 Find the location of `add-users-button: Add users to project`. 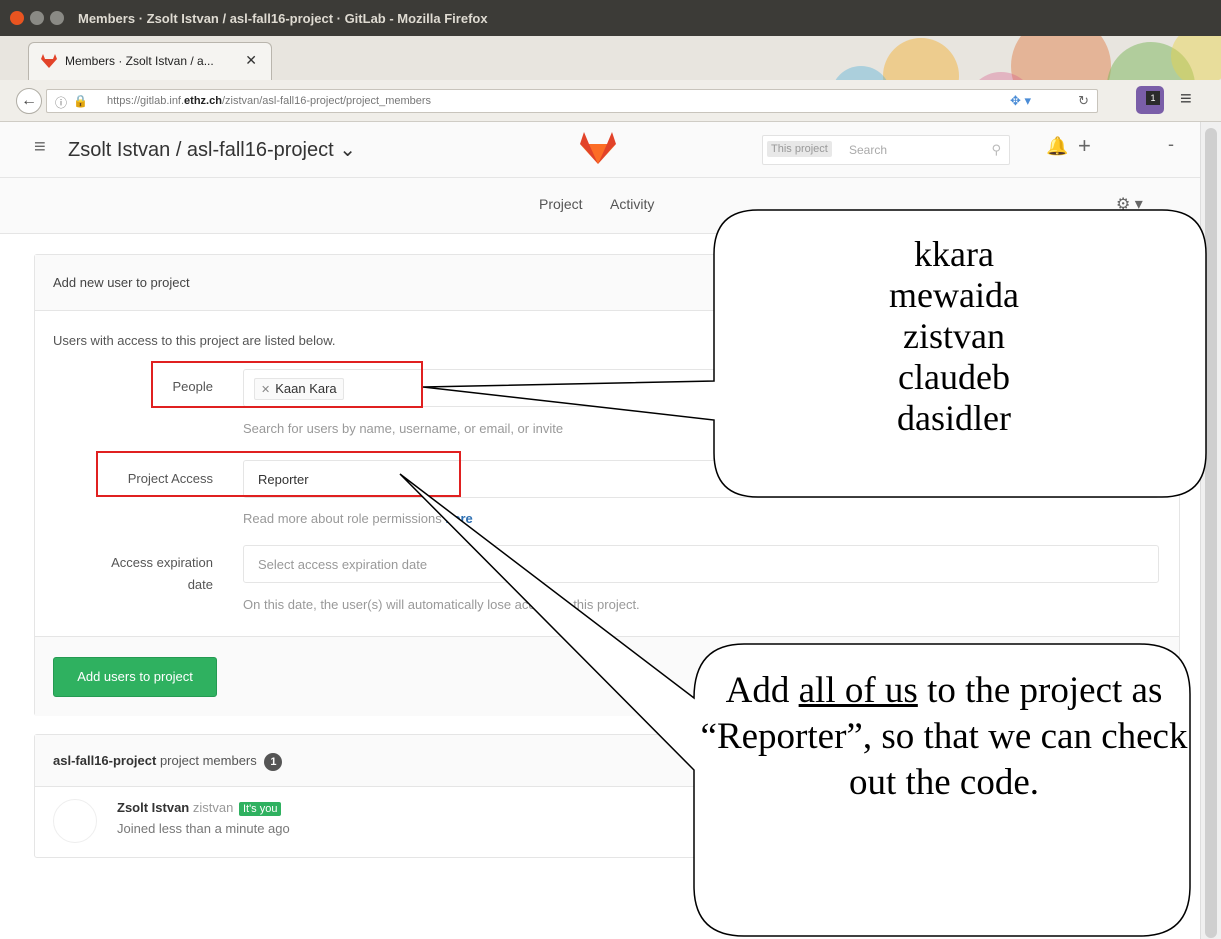

add-users-button: Add users to project is located at coordinates (135, 677).